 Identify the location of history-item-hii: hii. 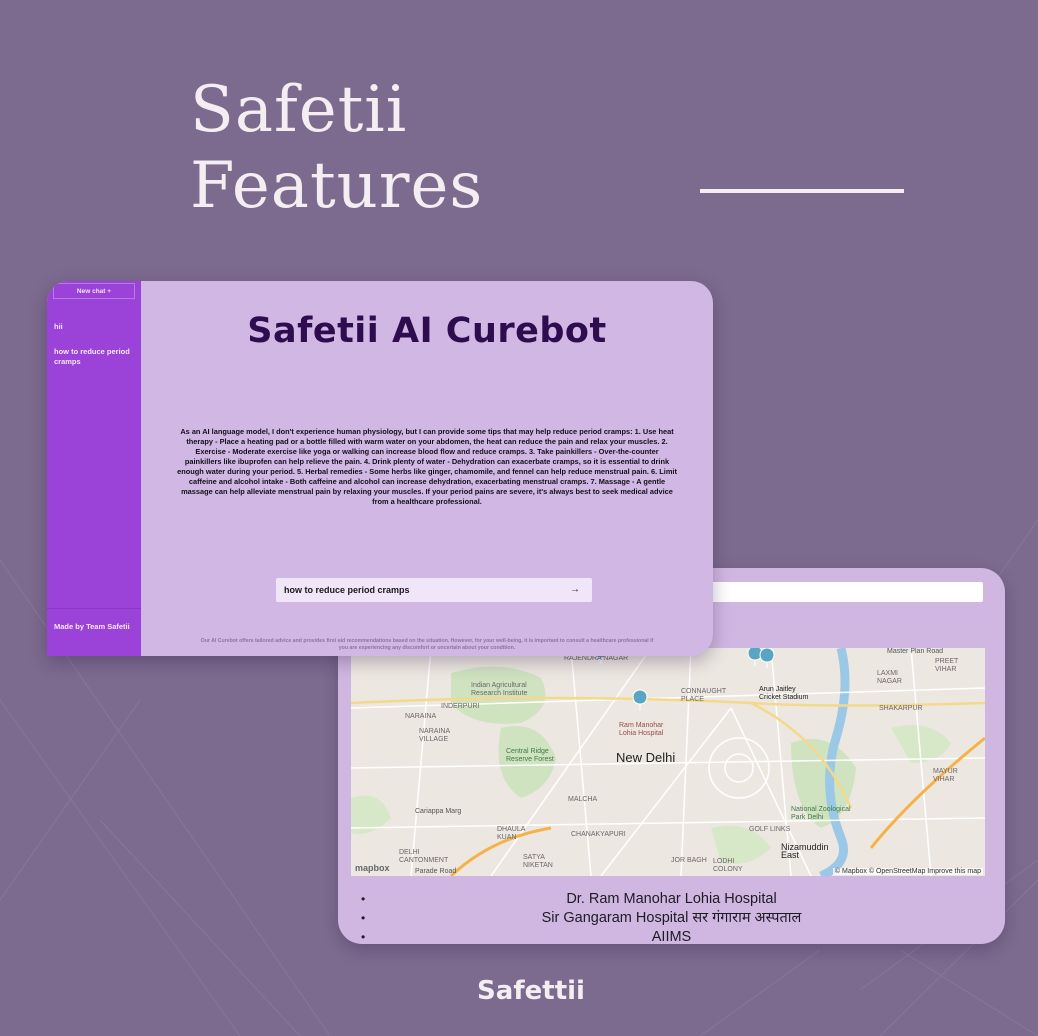
(94, 327).